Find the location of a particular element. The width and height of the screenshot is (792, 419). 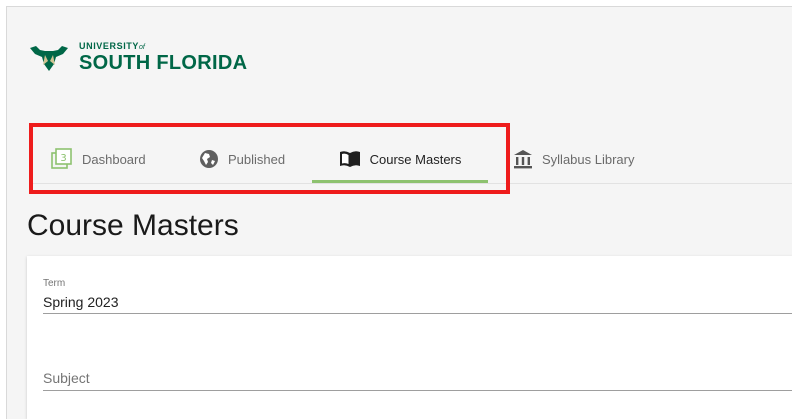

tab-syllabus-library: Syllabus Library is located at coordinates (574, 159).